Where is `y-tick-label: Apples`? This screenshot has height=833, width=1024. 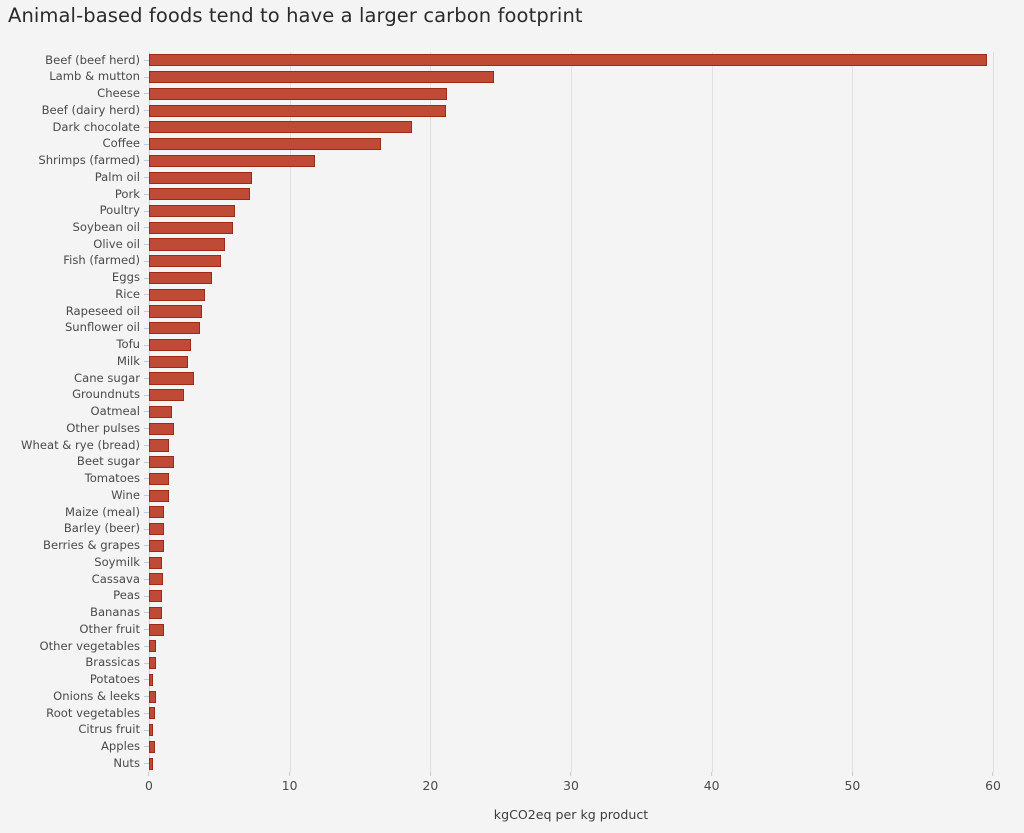
y-tick-label: Apples is located at coordinates (120, 746).